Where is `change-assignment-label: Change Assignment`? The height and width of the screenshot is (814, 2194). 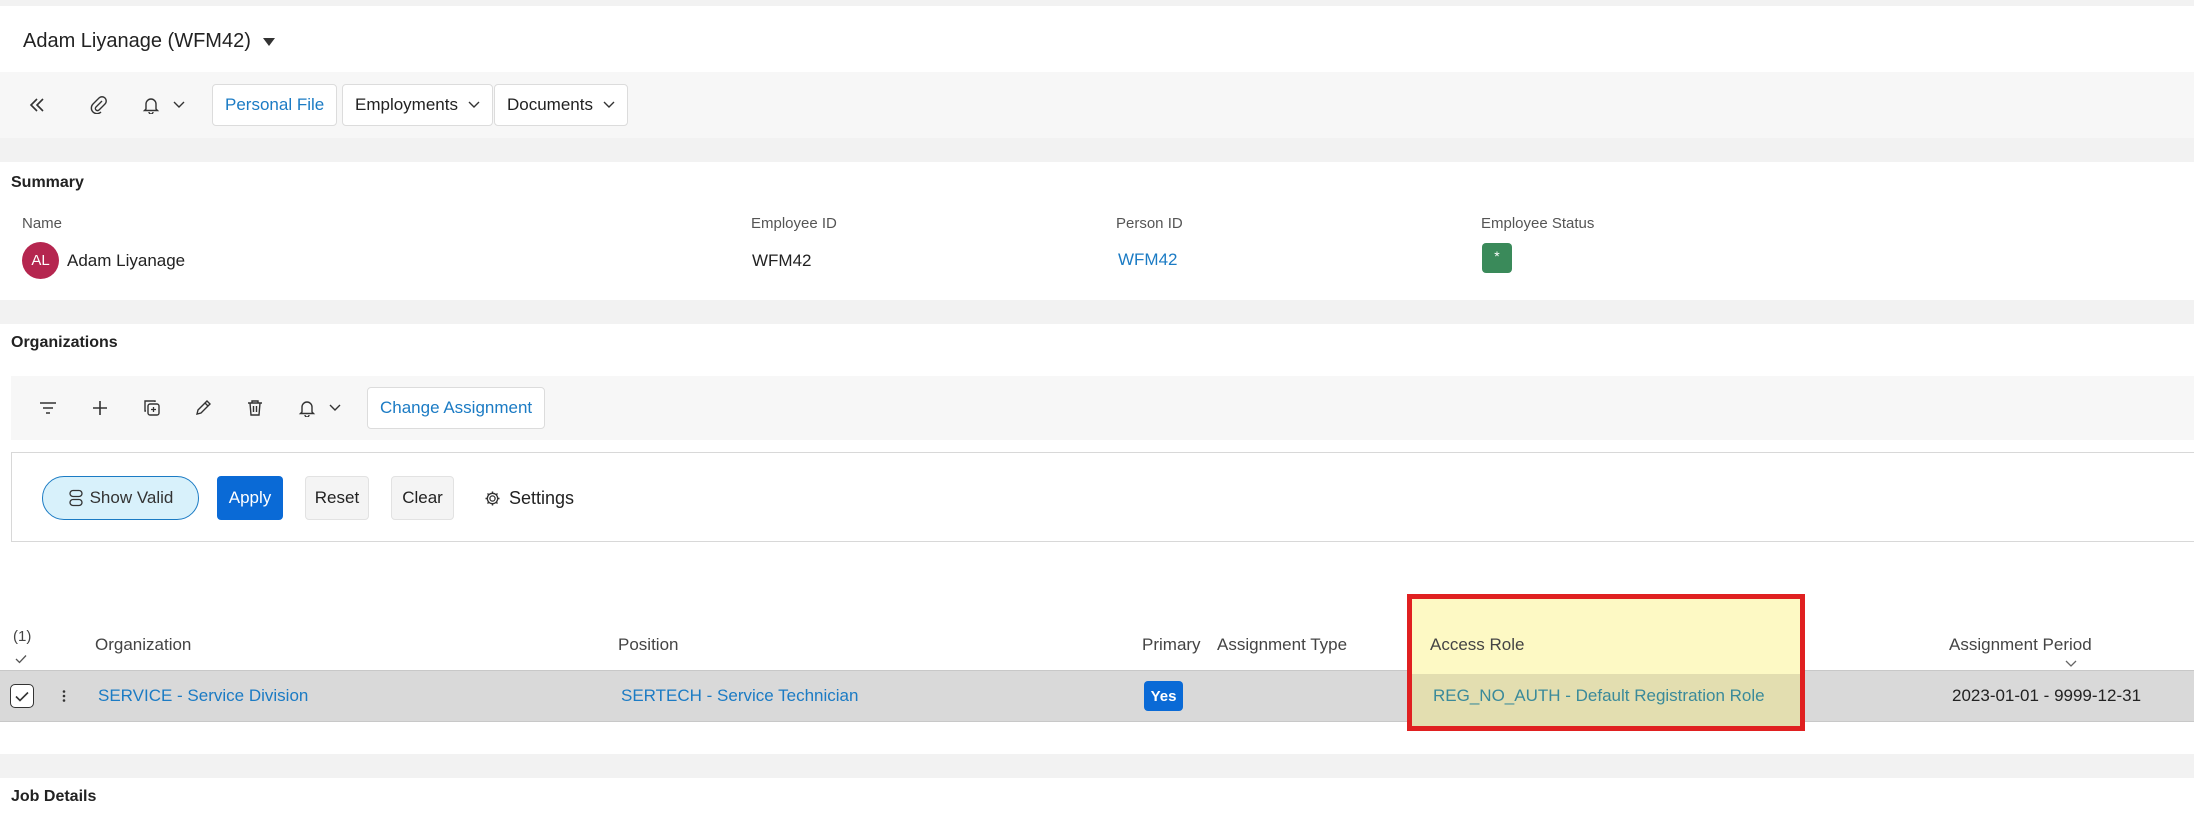 change-assignment-label: Change Assignment is located at coordinates (456, 407).